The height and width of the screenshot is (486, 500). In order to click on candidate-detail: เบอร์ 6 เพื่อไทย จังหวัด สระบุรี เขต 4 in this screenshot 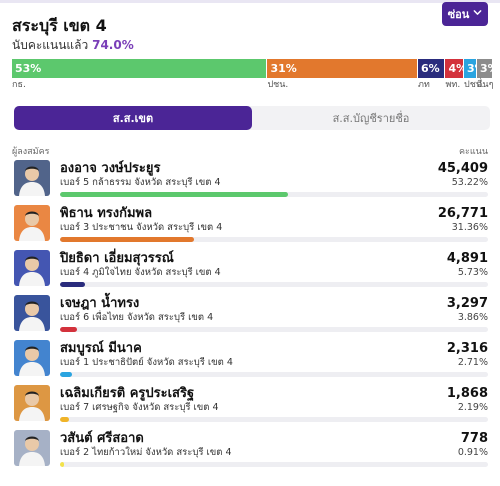, I will do `click(137, 317)`.